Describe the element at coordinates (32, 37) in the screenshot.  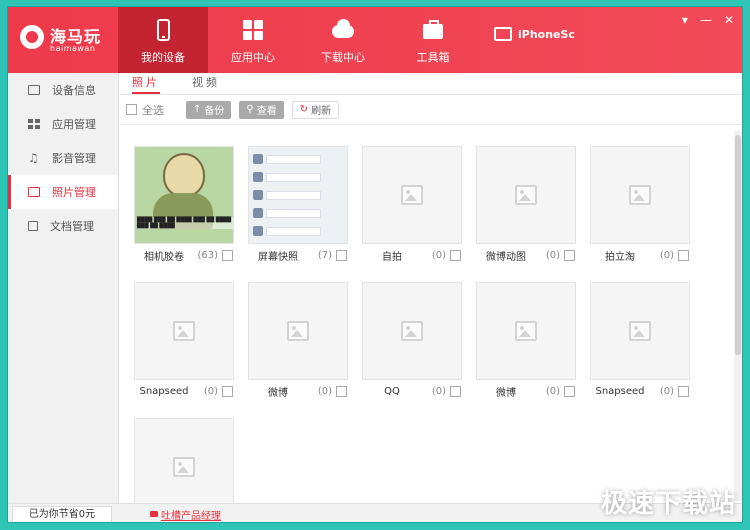
I see `logo-mark-icon` at that location.